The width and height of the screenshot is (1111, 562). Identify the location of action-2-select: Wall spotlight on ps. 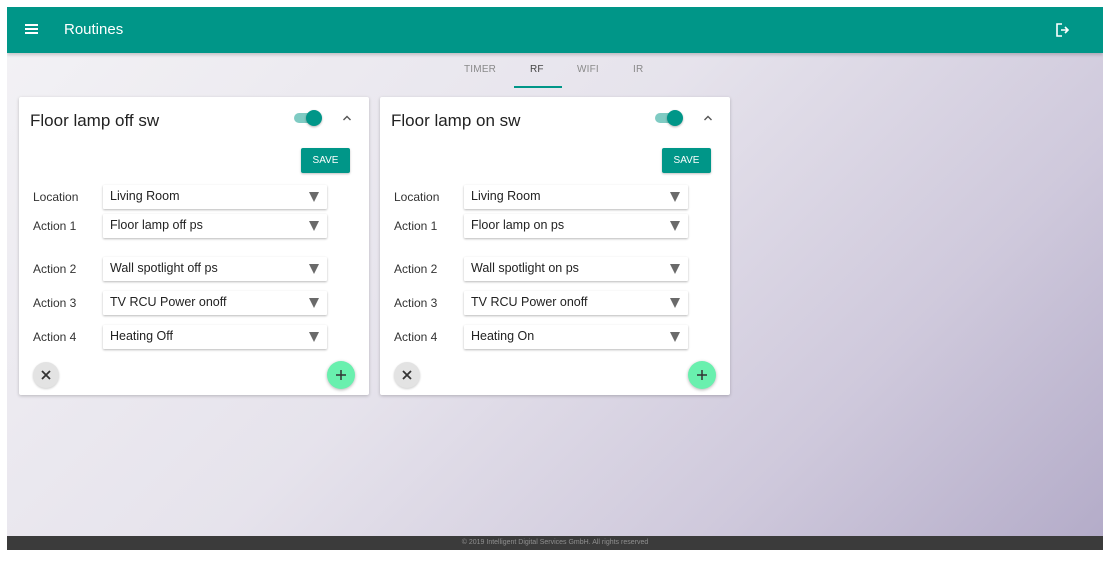
(576, 269).